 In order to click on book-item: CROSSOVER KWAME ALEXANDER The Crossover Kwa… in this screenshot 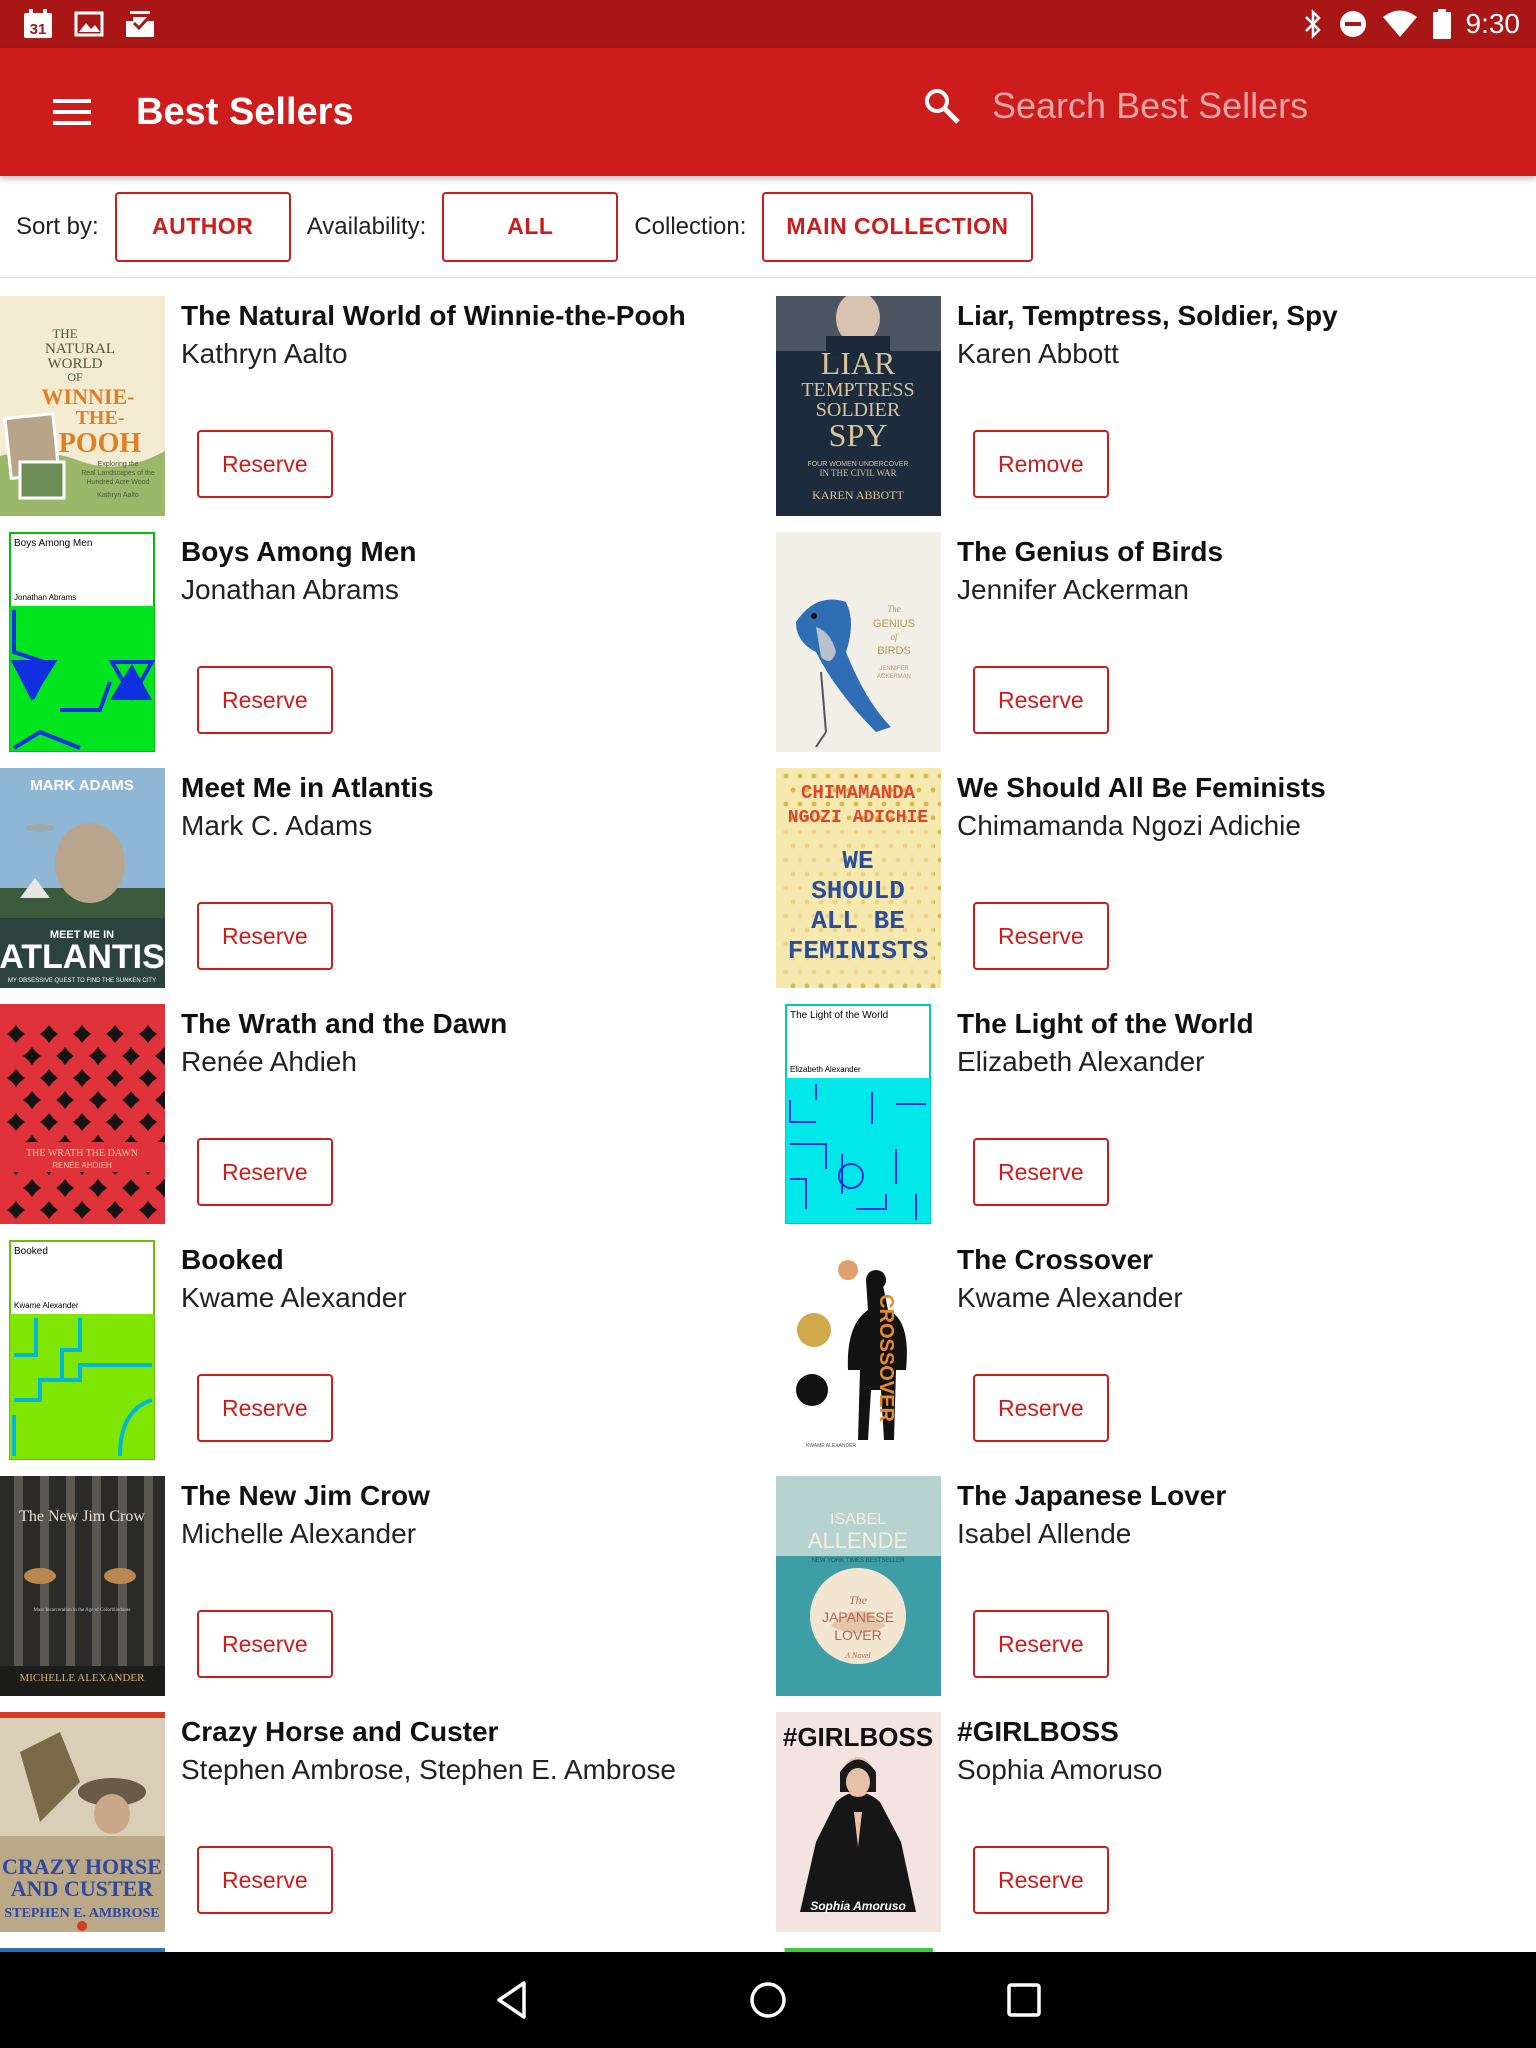, I will do `click(1156, 1350)`.